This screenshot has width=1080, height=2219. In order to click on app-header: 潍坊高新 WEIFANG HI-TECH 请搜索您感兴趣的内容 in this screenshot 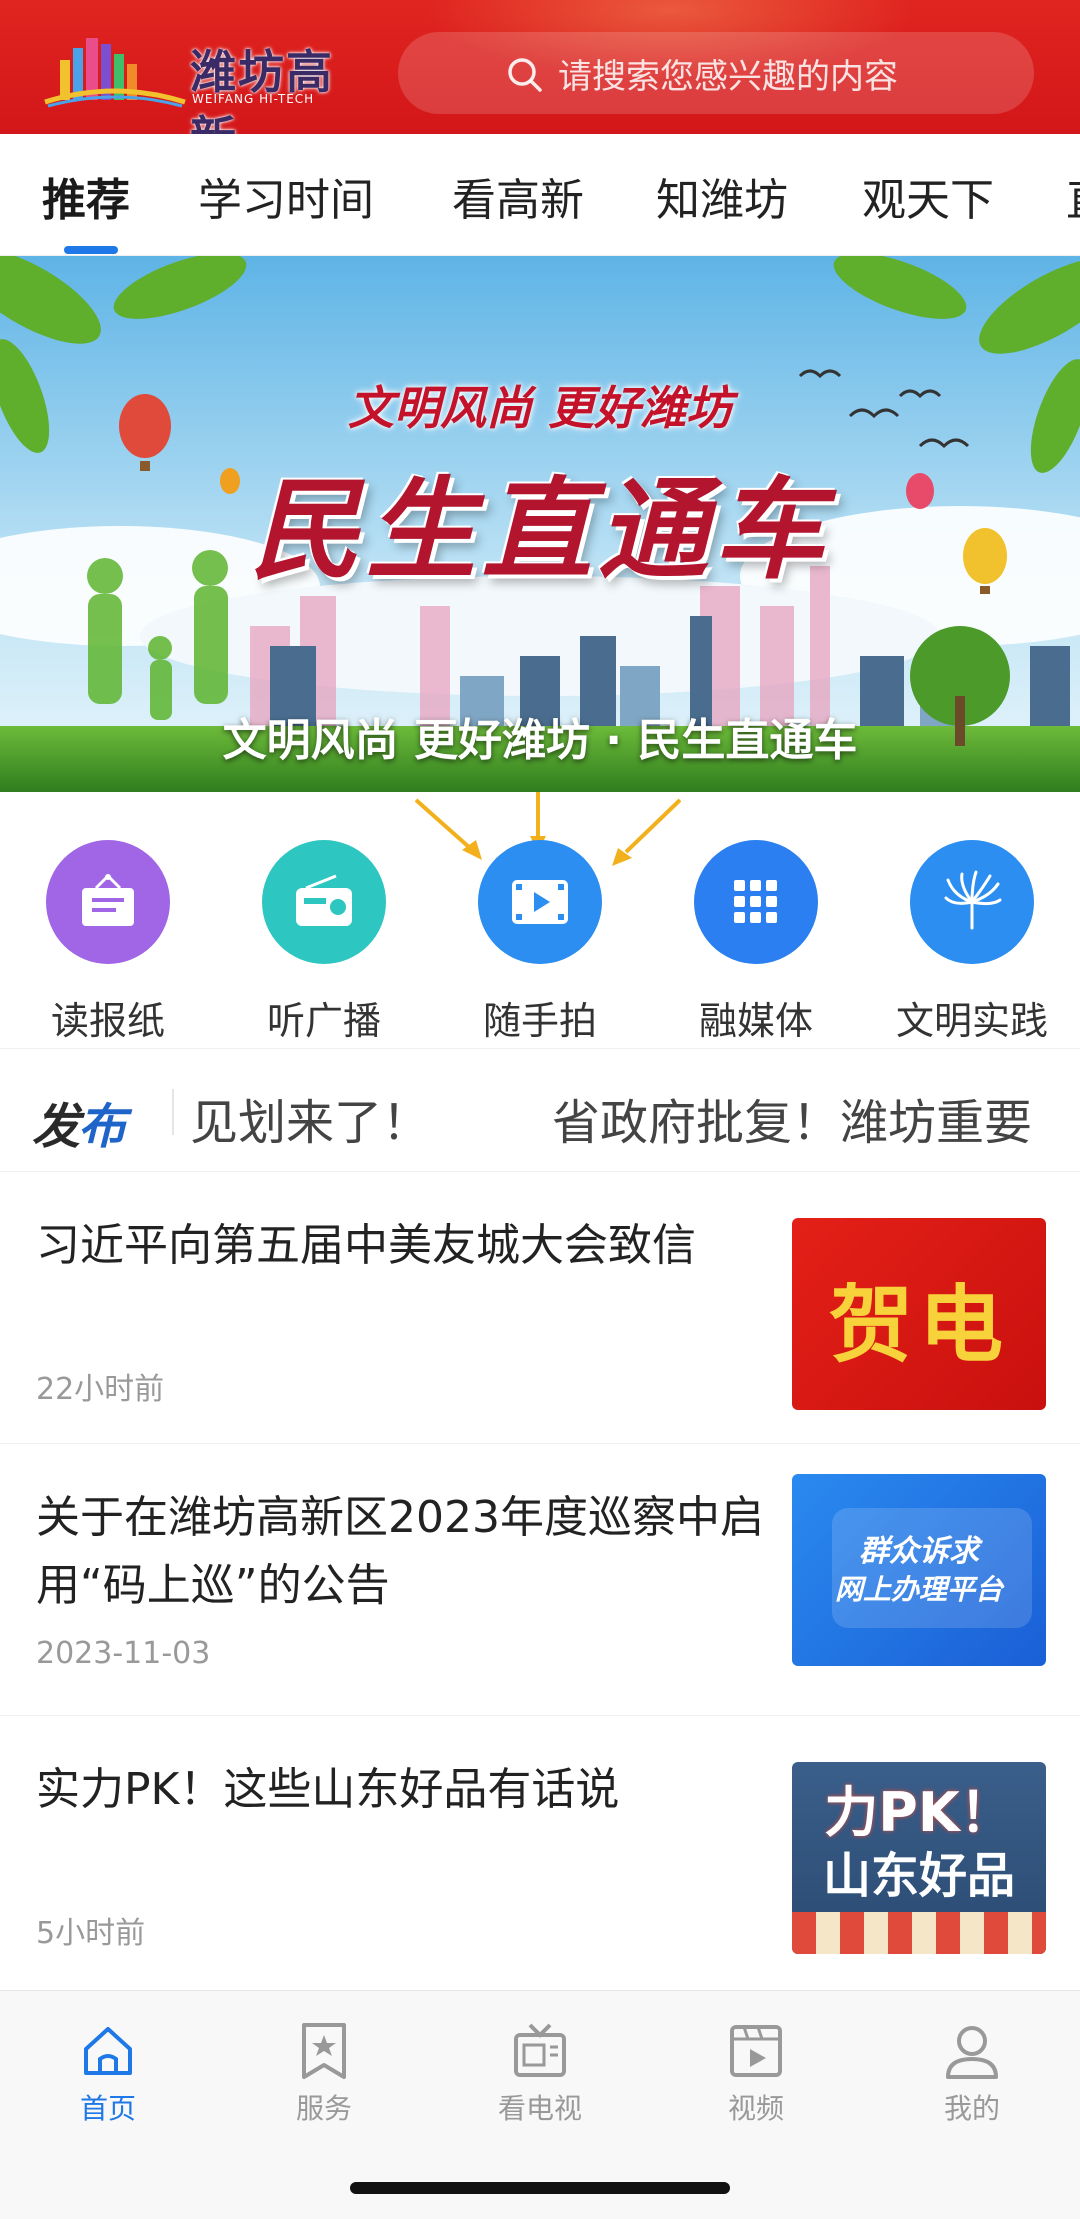, I will do `click(540, 67)`.